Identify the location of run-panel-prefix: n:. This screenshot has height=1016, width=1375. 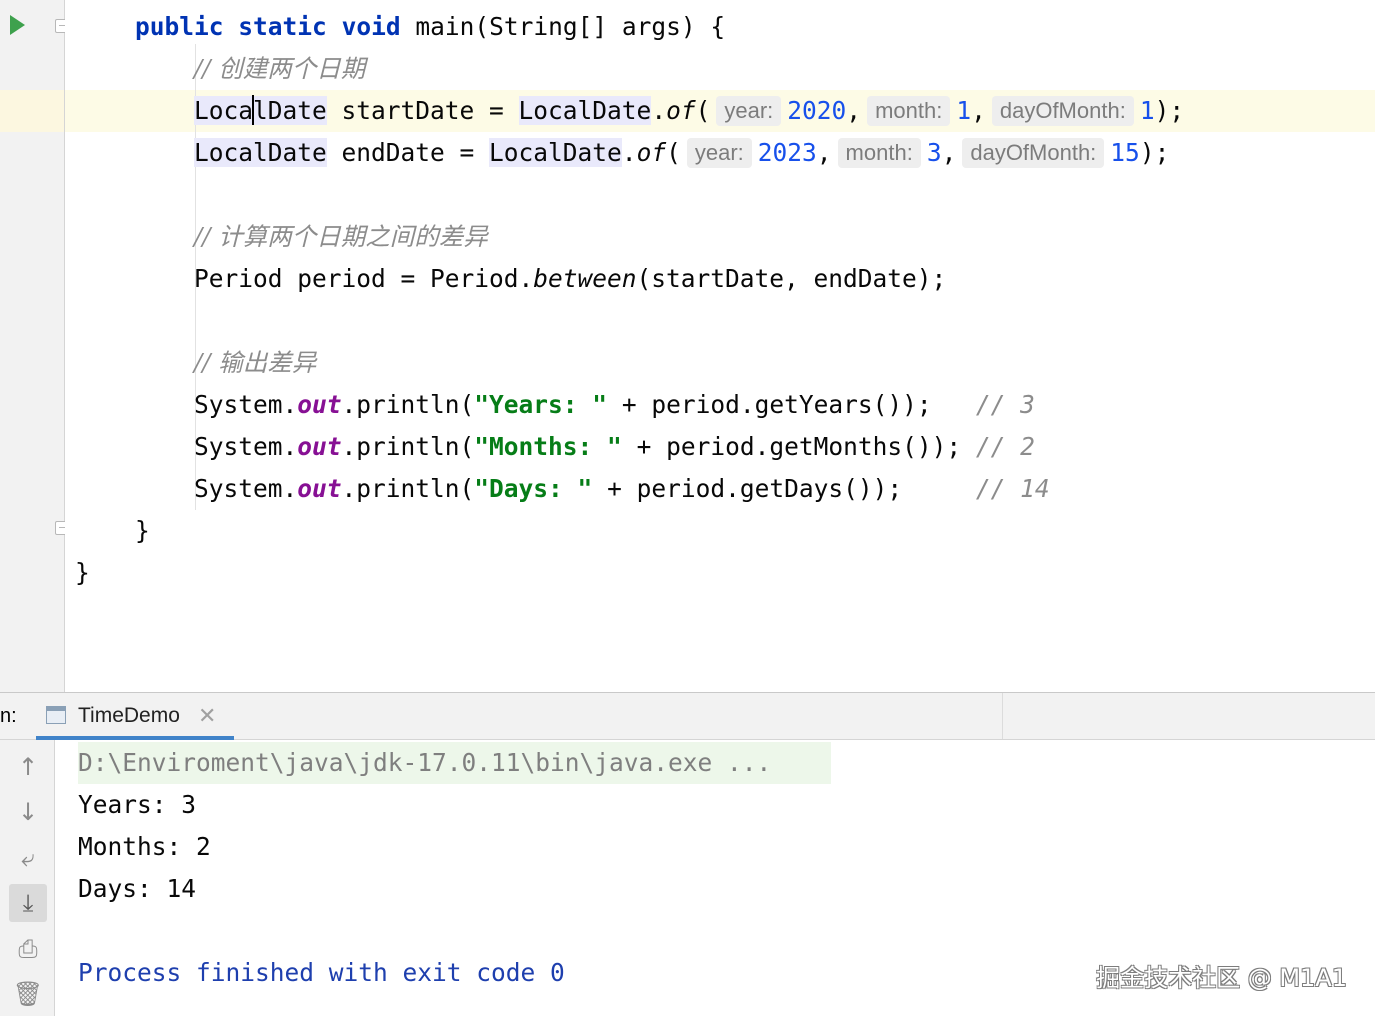
(8, 716).